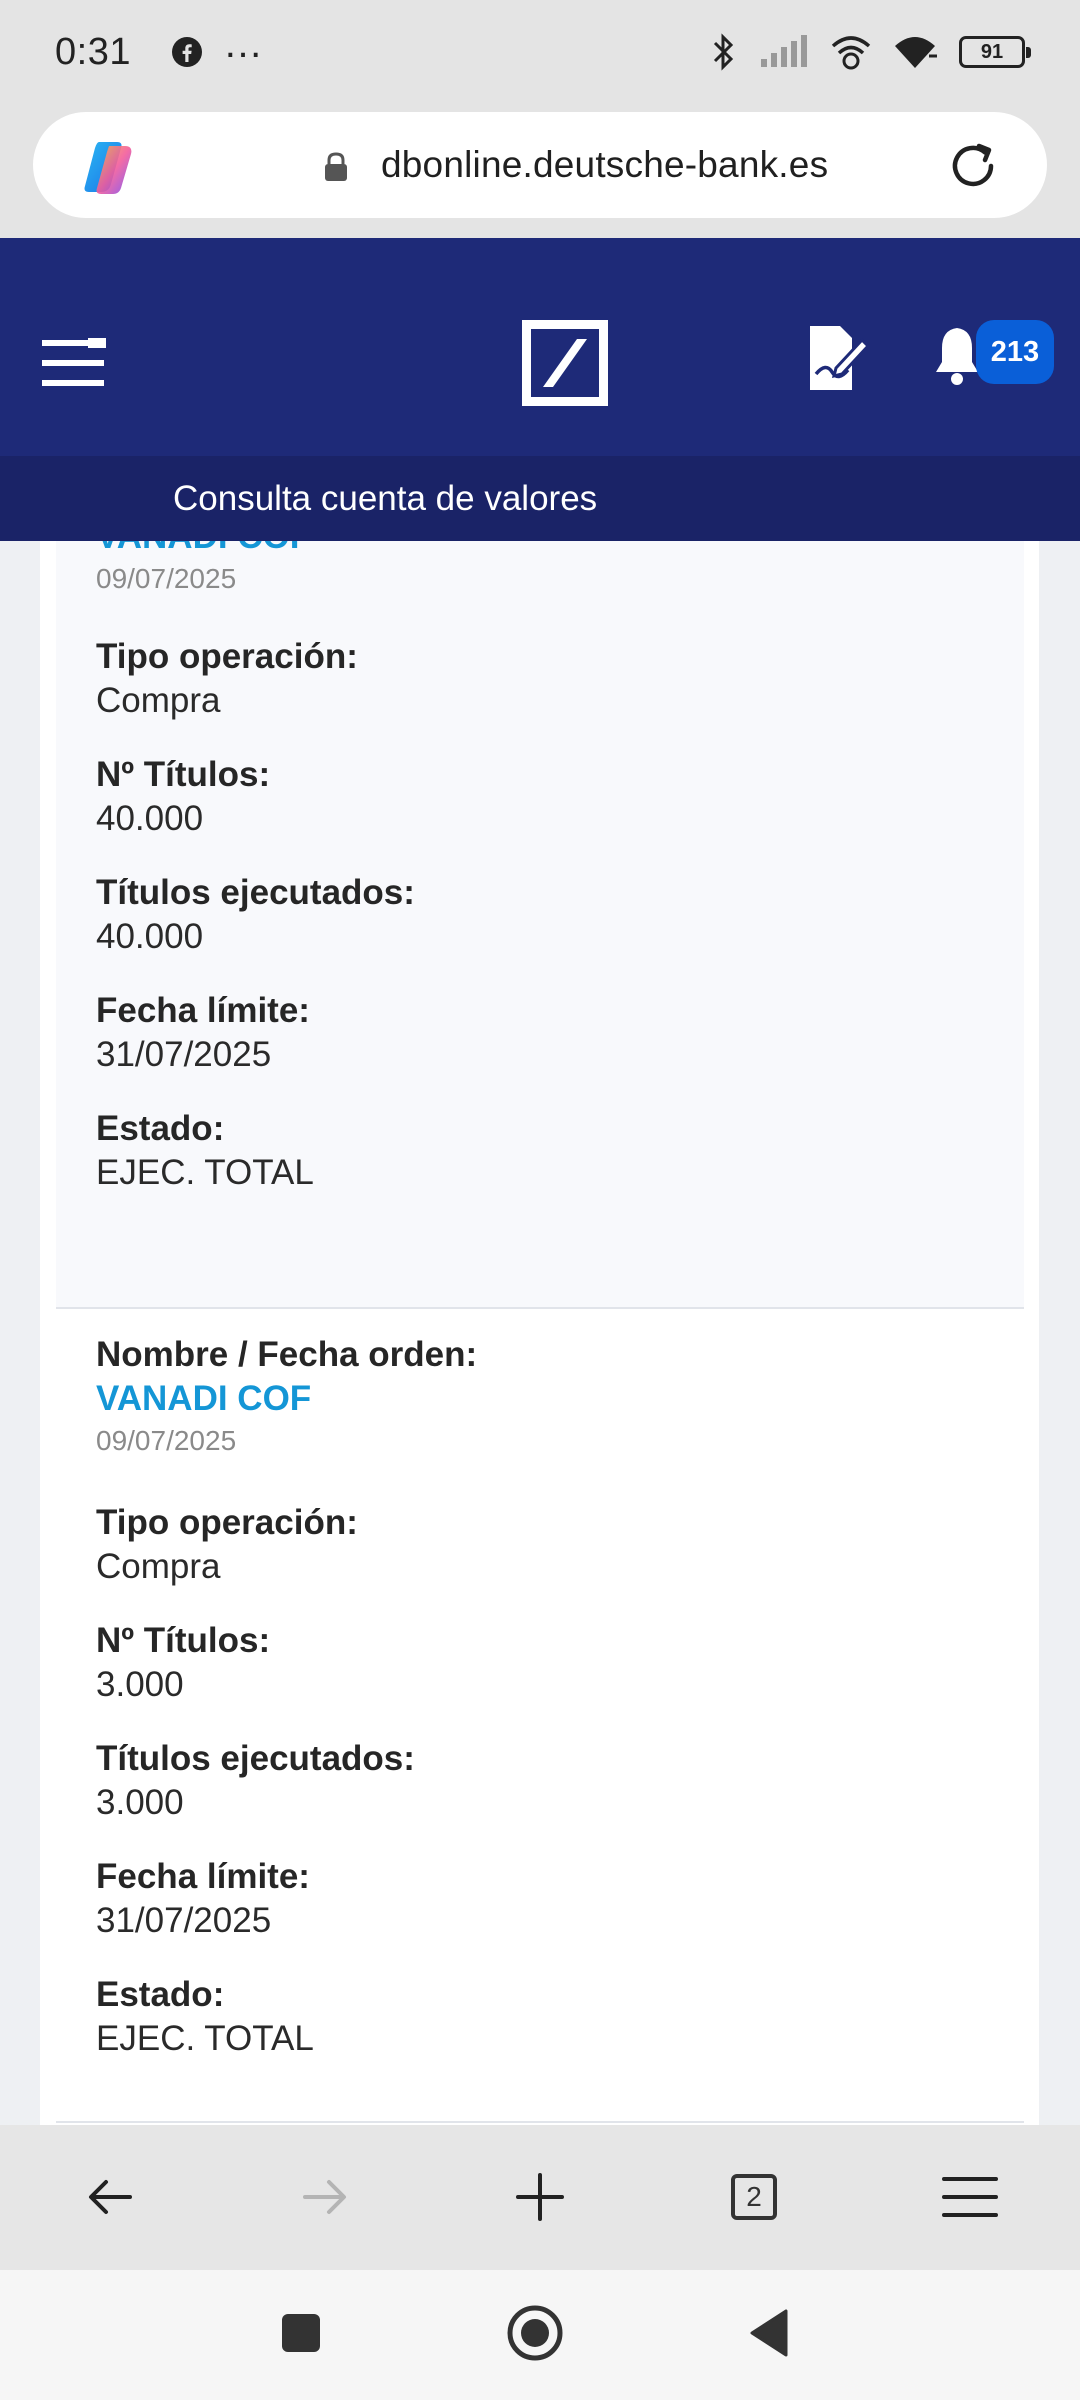  What do you see at coordinates (301, 2333) in the screenshot?
I see `recents-square-icon` at bounding box center [301, 2333].